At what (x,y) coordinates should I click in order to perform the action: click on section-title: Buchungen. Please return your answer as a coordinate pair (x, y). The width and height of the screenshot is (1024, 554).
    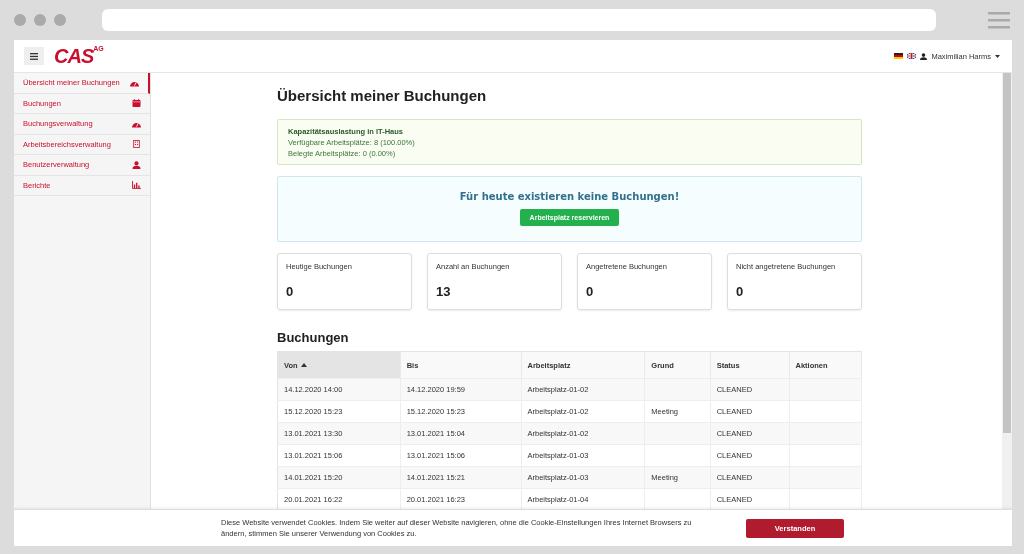
    Looking at the image, I should click on (313, 337).